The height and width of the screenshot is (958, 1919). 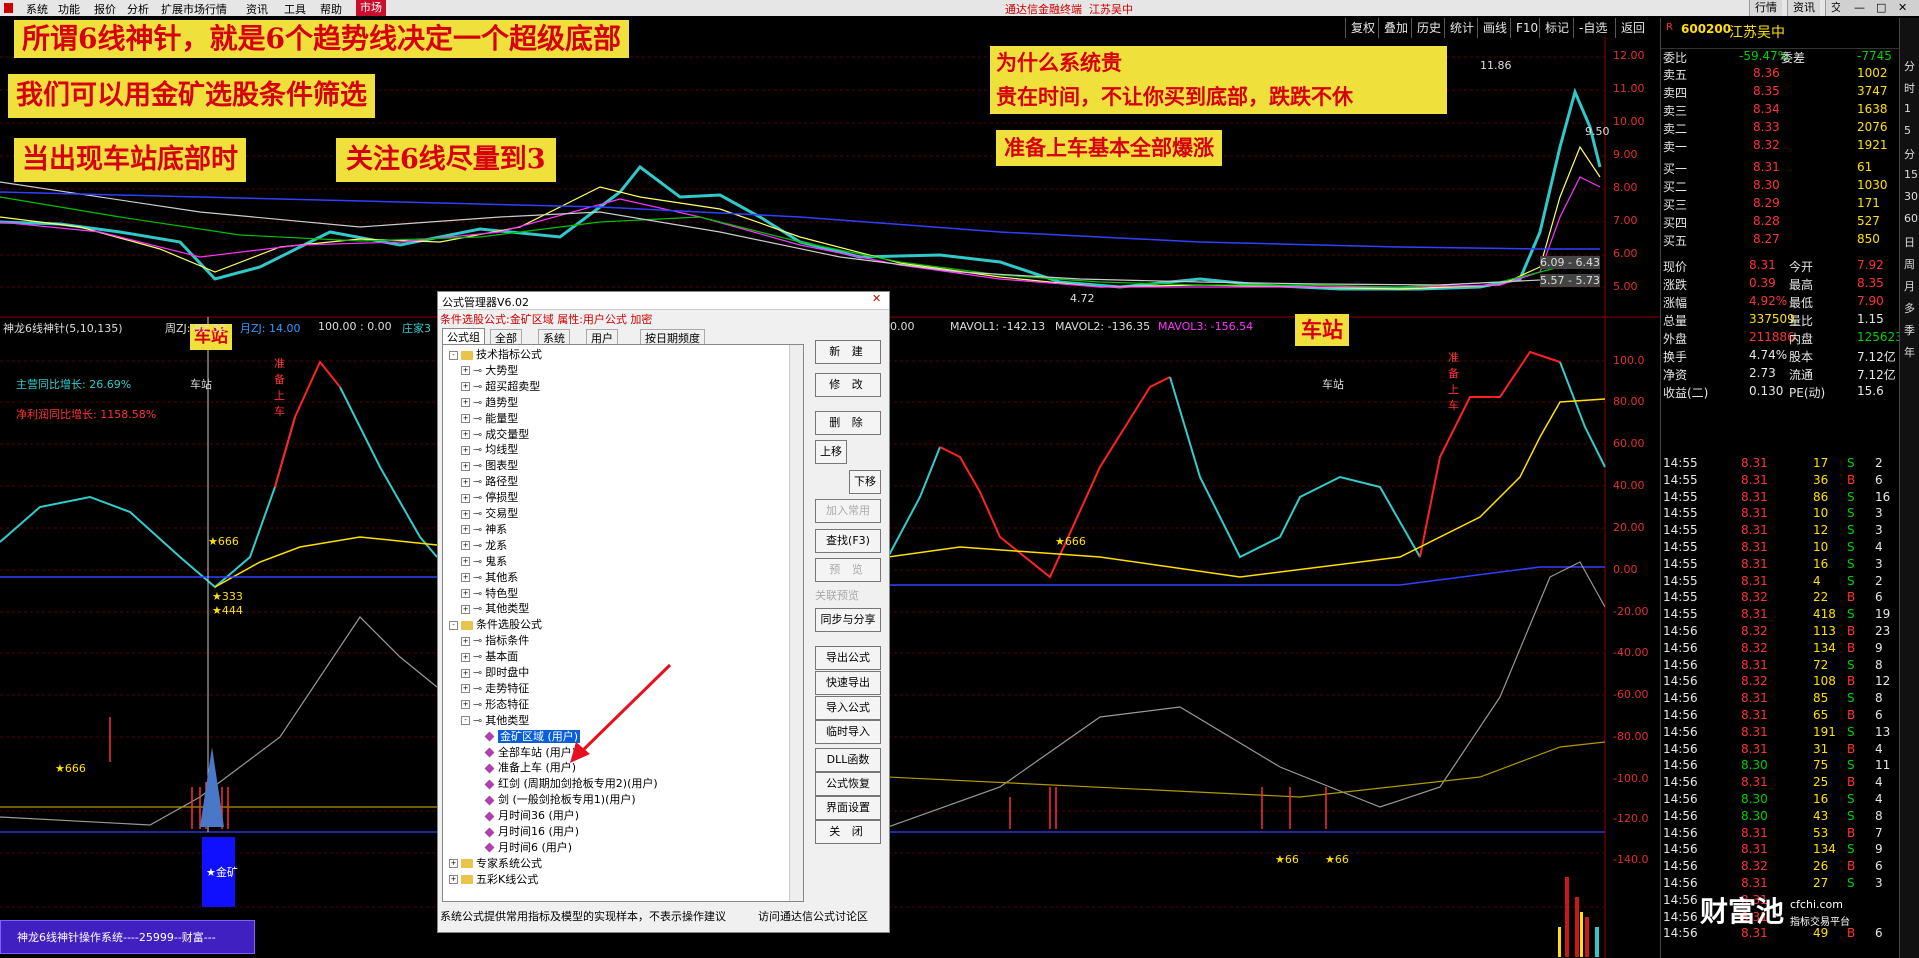 I want to click on close-icon: ✕, so click(x=1902, y=7).